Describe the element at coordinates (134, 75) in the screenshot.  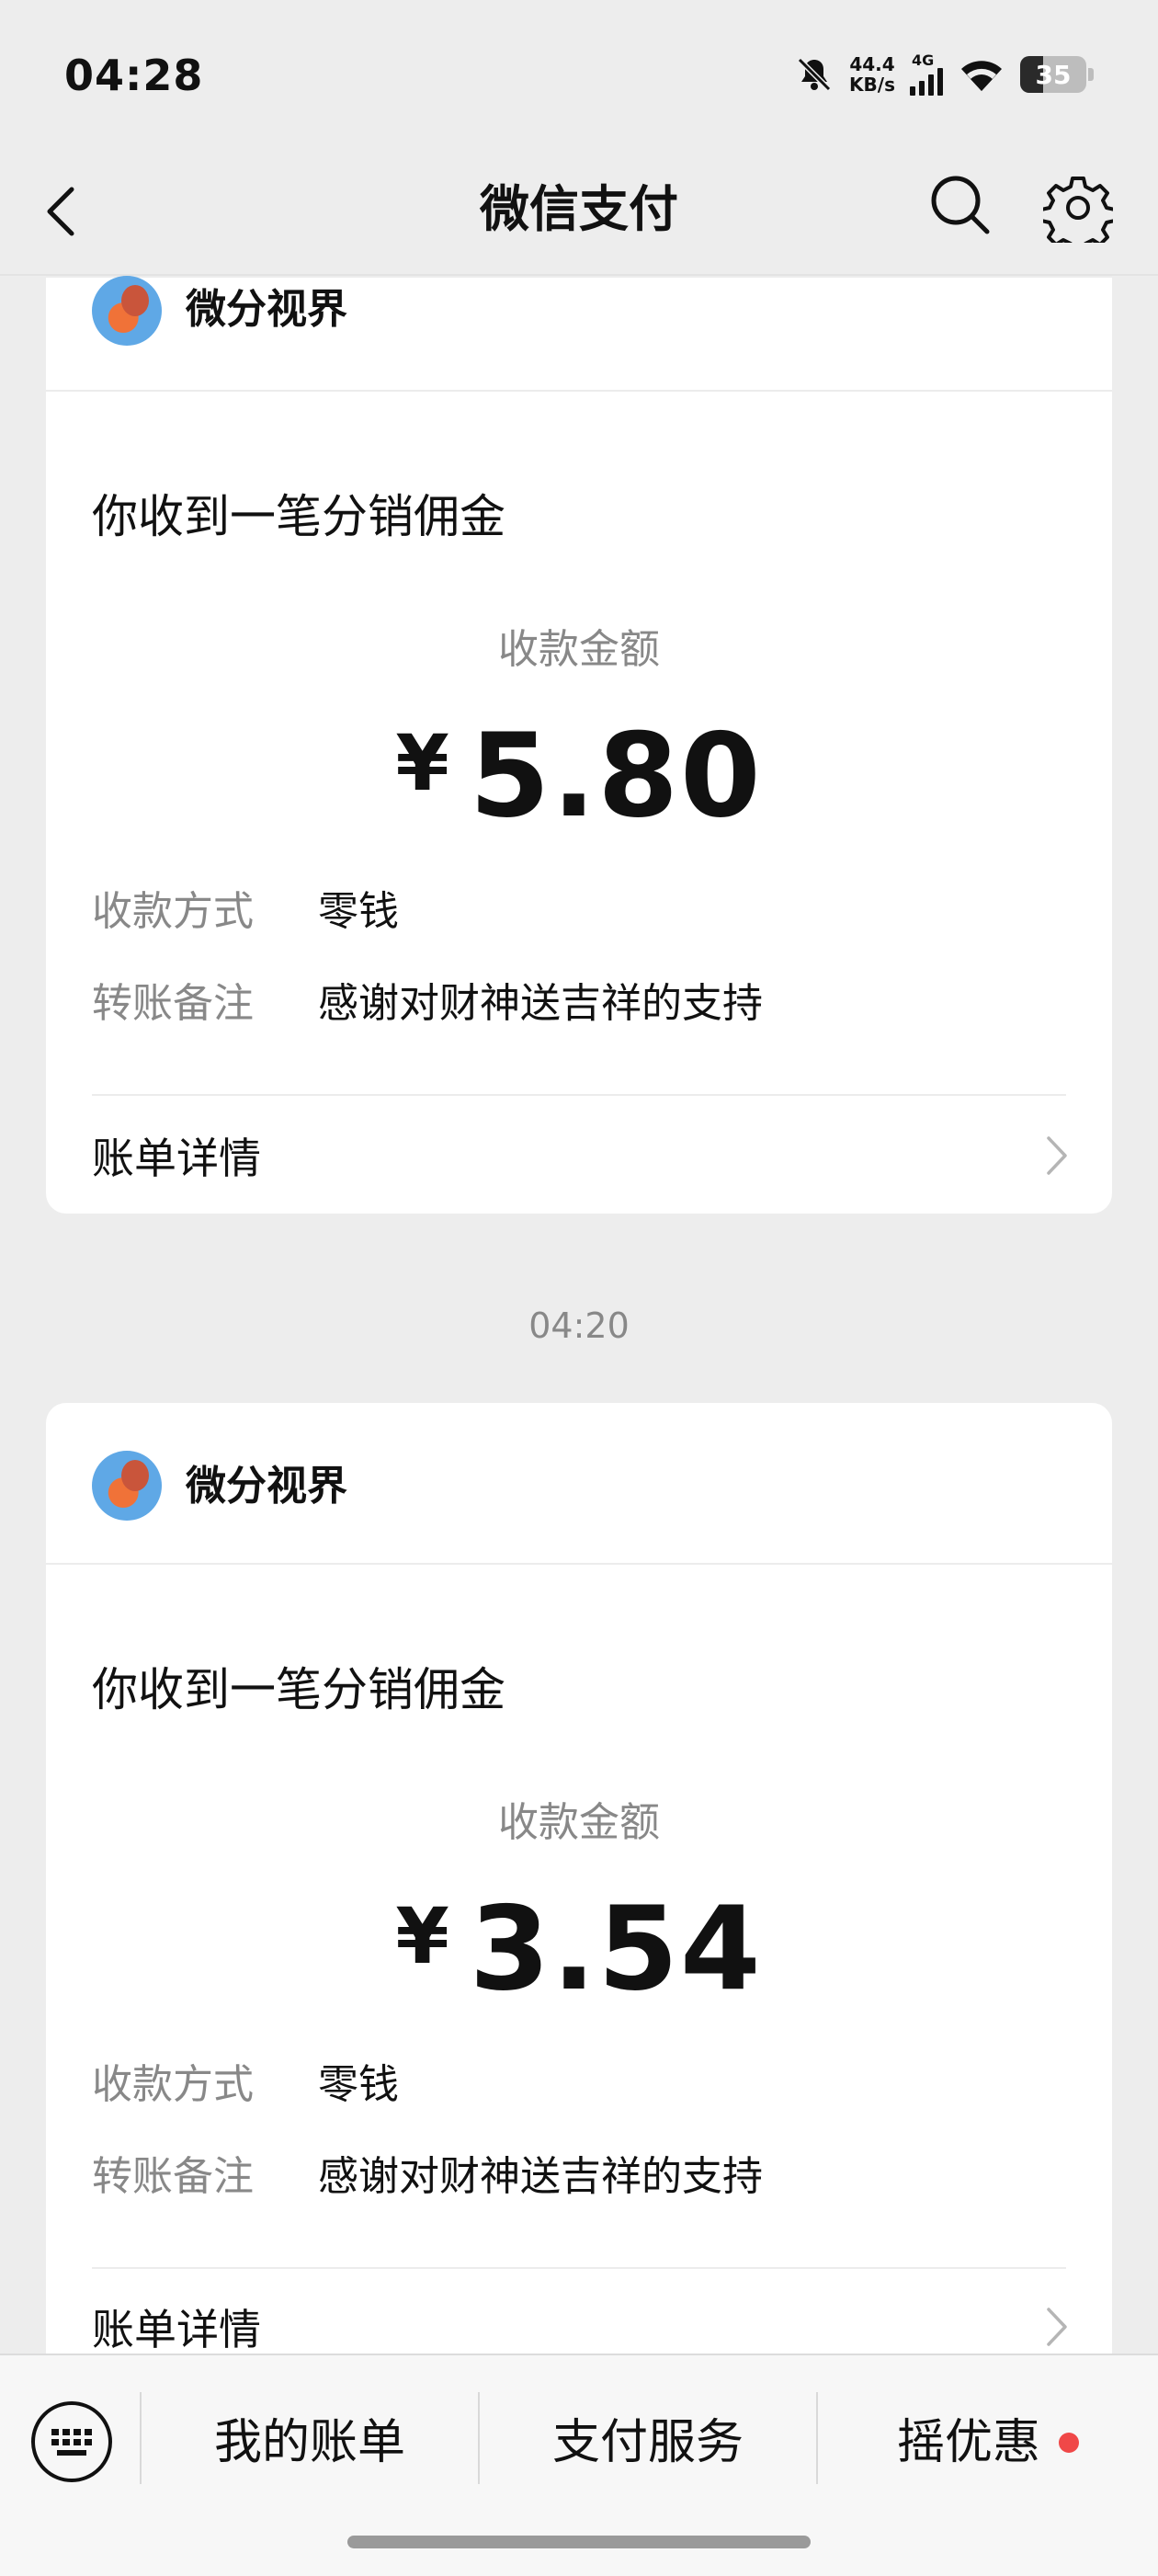
I see `status-time: 04:28` at that location.